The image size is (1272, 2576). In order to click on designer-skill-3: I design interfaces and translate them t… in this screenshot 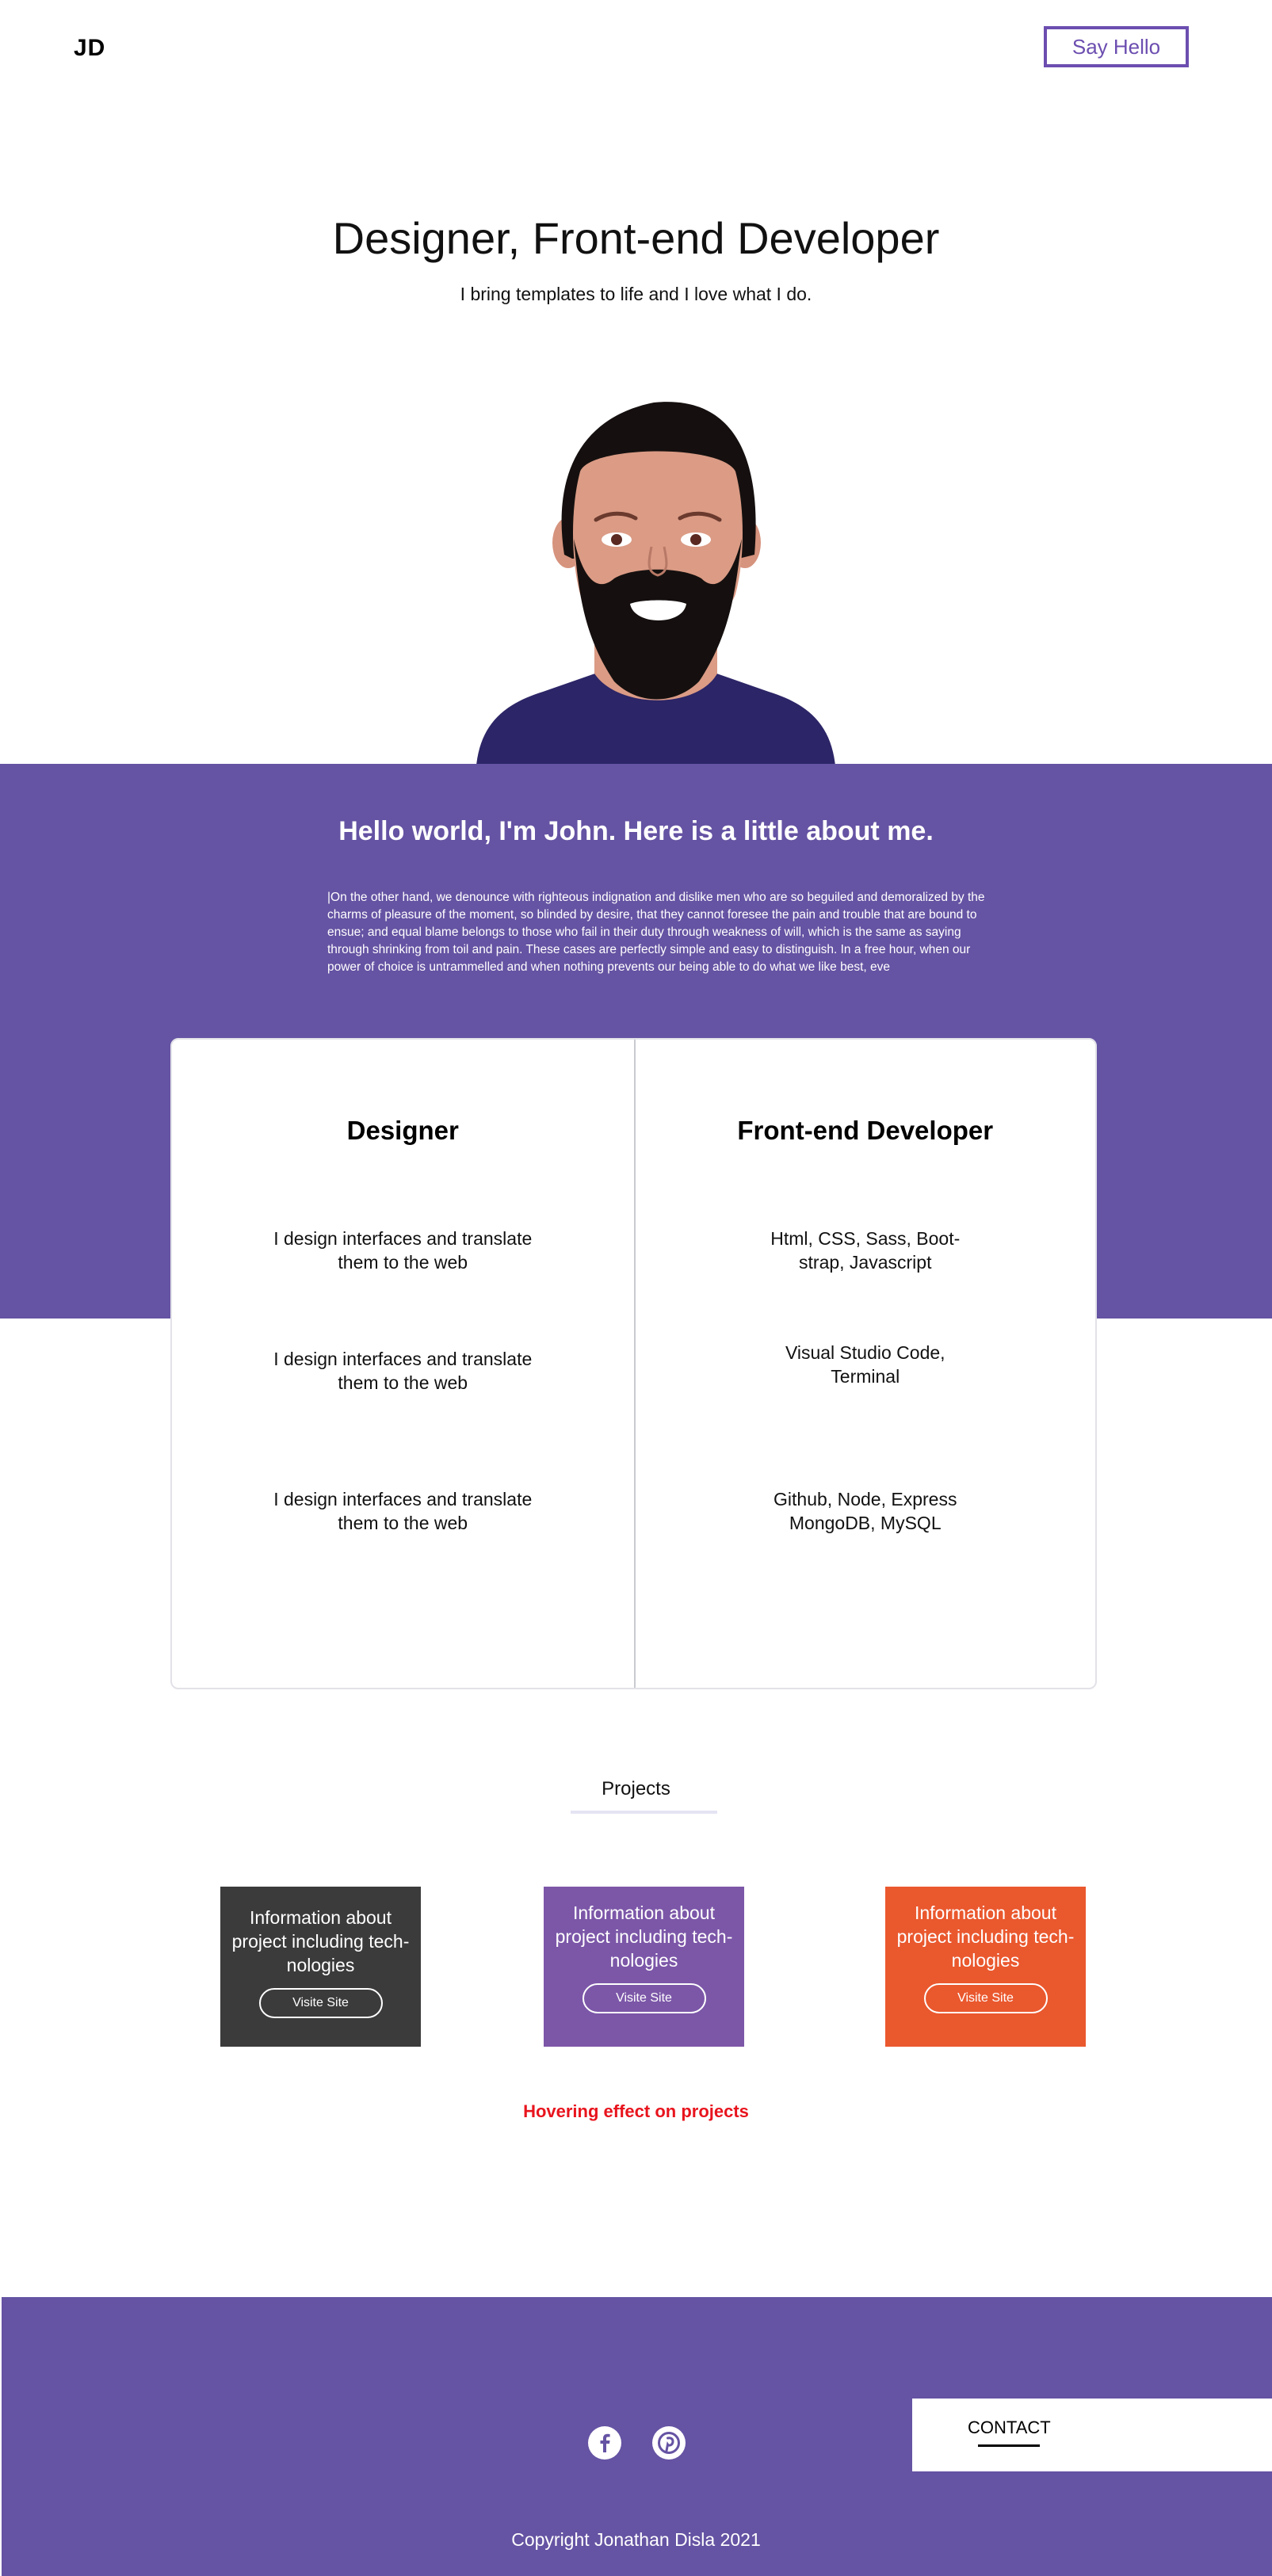, I will do `click(403, 1511)`.